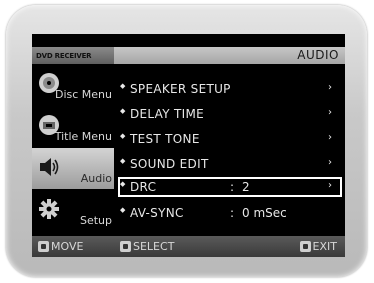 This screenshot has width=374, height=283. I want to click on select-hint: SELECT, so click(147, 246).